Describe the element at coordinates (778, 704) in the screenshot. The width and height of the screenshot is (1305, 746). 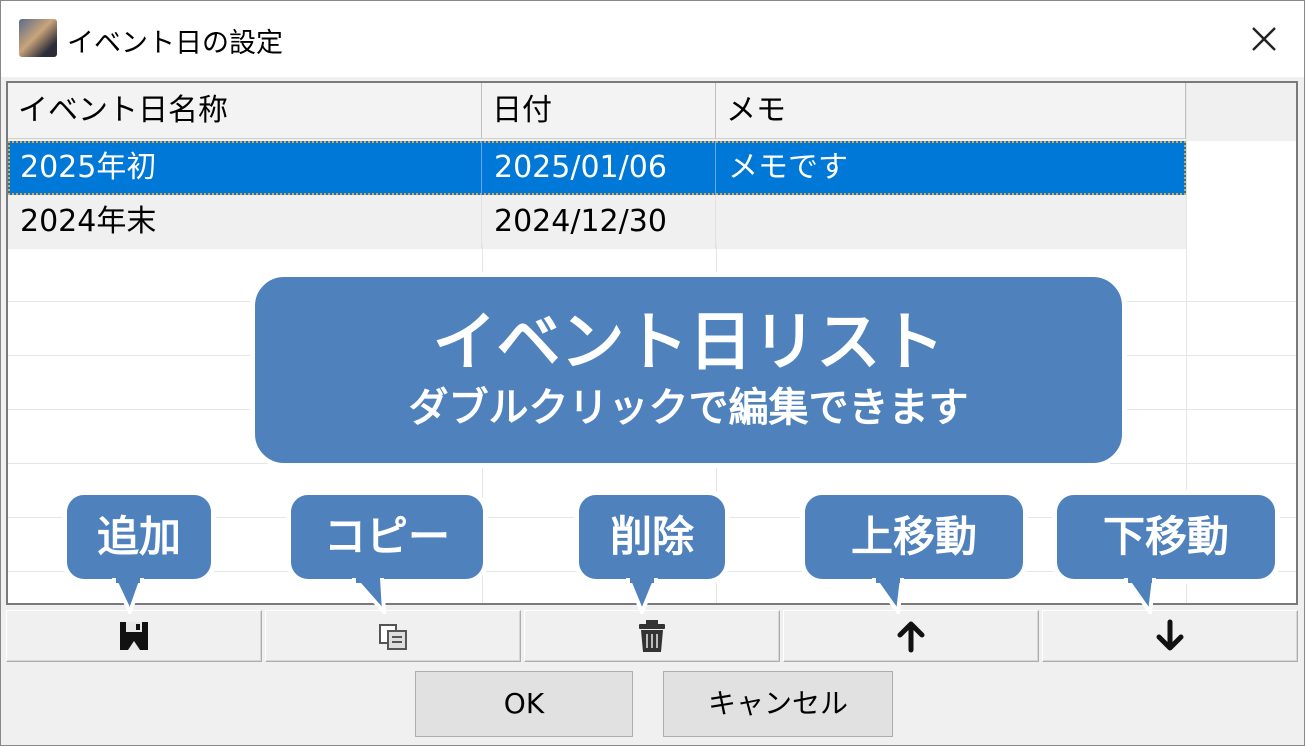
I see `cancel-button: キャンセル` at that location.